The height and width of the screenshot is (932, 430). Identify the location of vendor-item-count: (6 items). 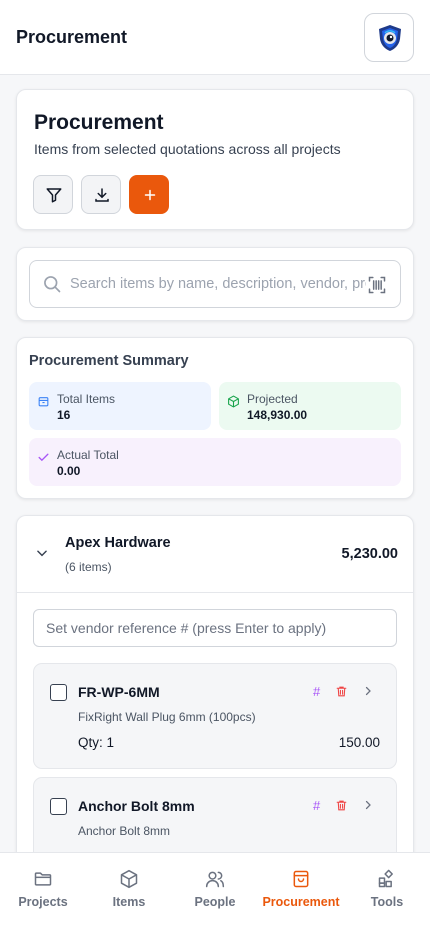
(88, 567).